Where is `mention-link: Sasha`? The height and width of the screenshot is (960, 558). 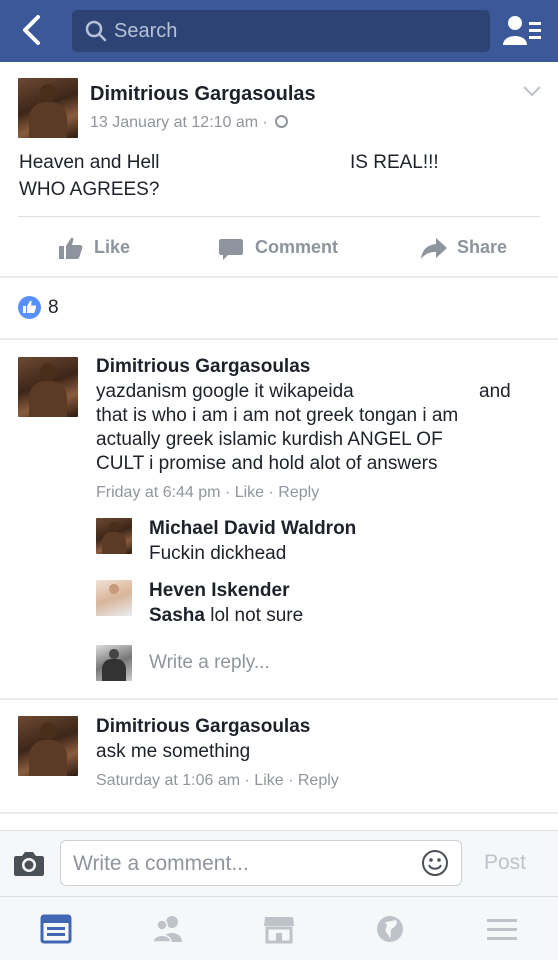
mention-link: Sasha is located at coordinates (177, 615).